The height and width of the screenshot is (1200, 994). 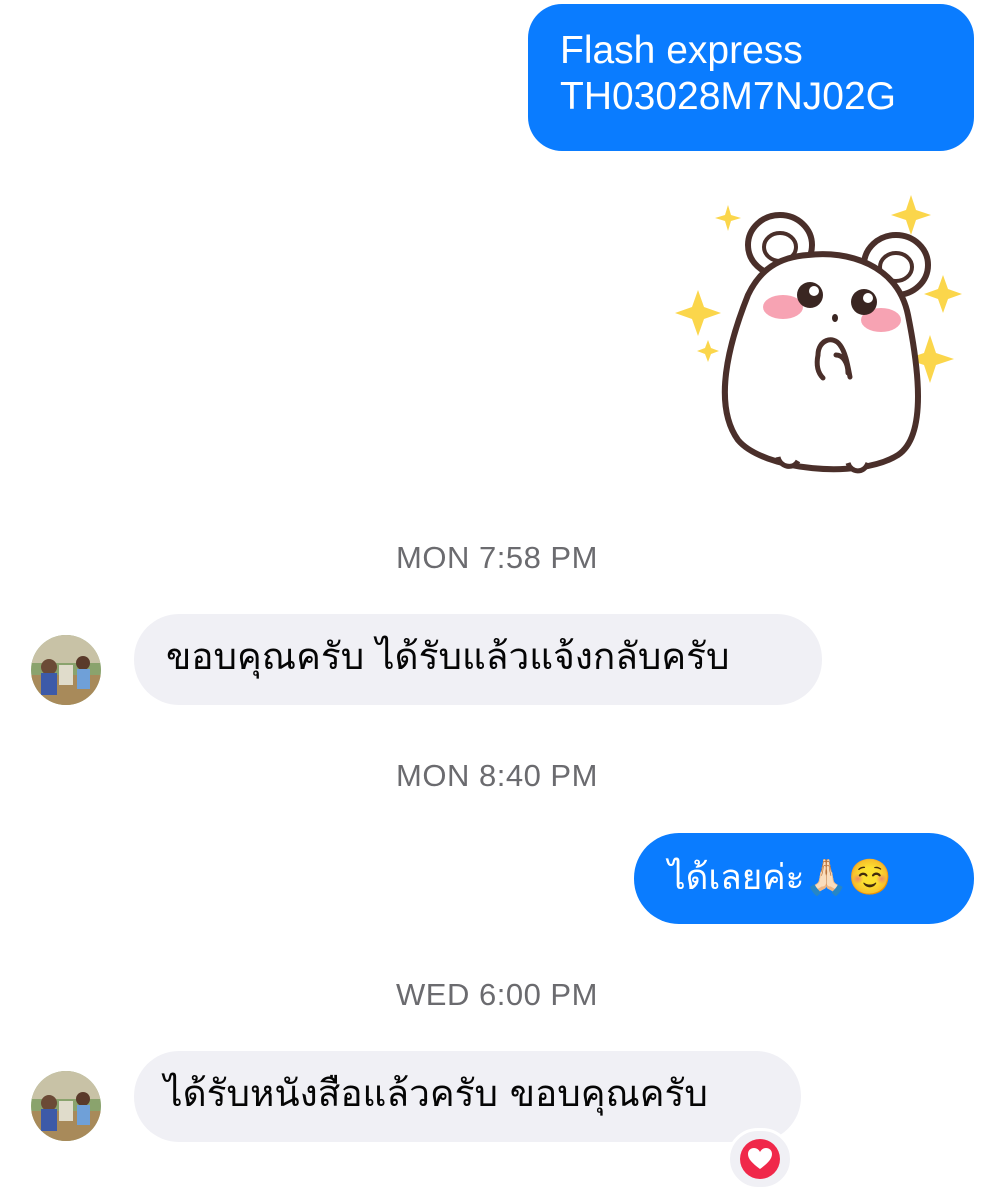 I want to click on timestamp: MON 8:40 PM, so click(x=497, y=775).